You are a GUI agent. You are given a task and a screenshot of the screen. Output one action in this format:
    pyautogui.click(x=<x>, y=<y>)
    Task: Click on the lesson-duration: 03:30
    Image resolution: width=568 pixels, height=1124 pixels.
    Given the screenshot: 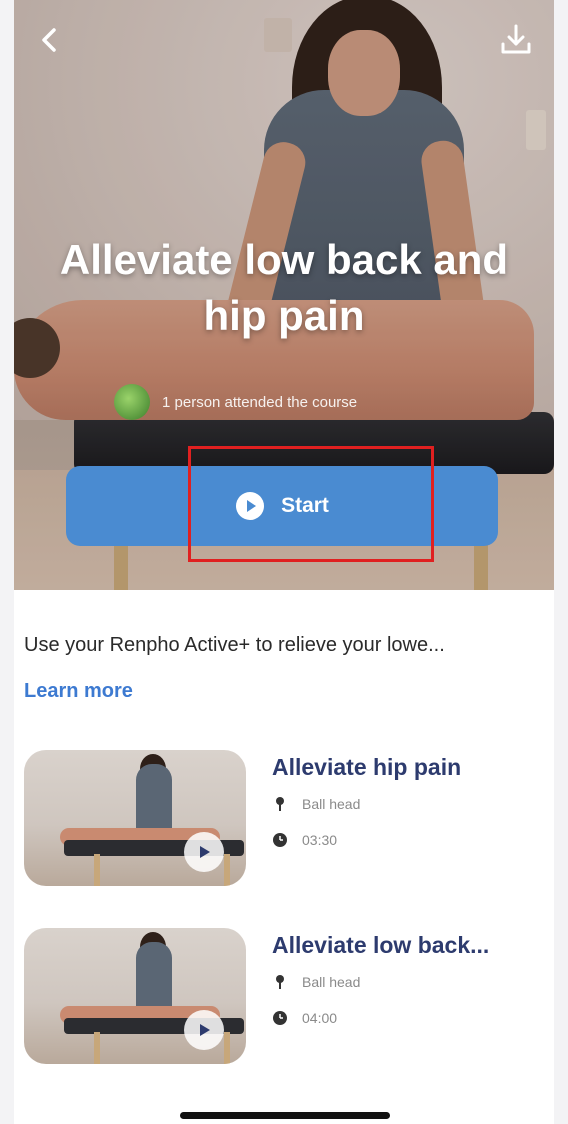 What is the action you would take?
    pyautogui.click(x=304, y=840)
    